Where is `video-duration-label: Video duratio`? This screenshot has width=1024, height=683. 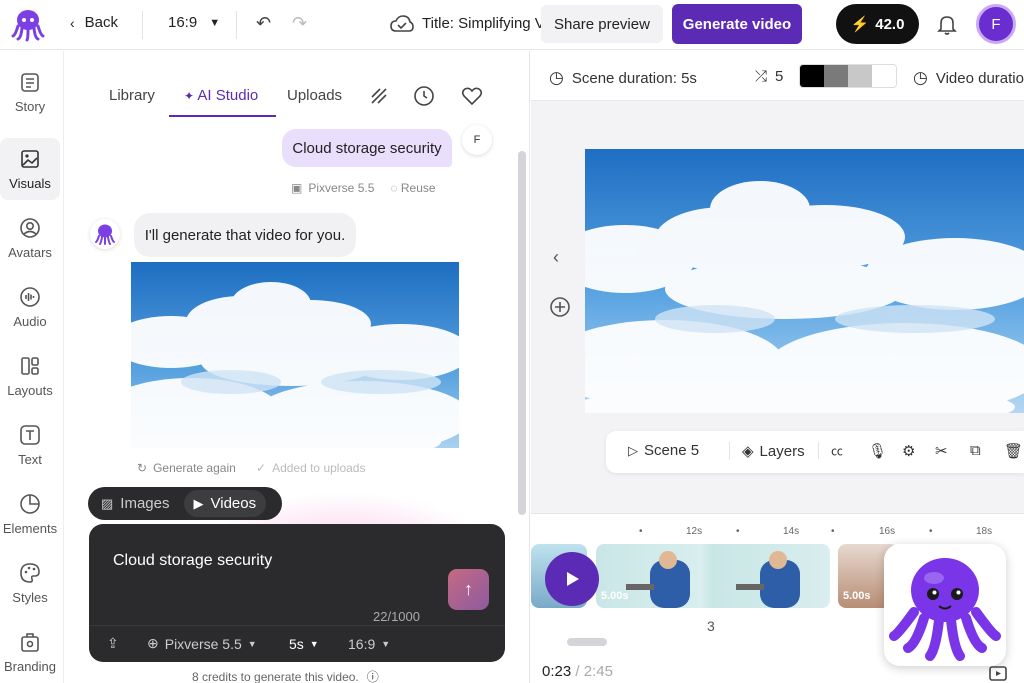
video-duration-label: Video duratio is located at coordinates (979, 78).